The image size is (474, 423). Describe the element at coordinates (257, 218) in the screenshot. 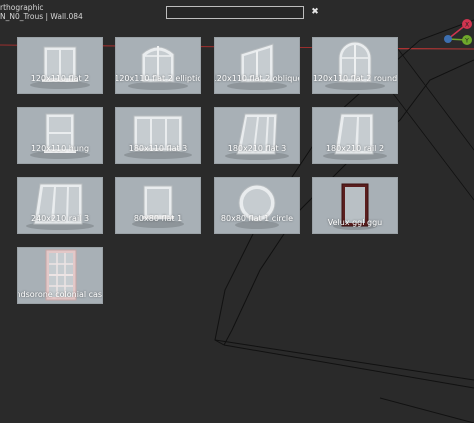

I see `library-item-label: 80x80 flat 1 circle` at that location.